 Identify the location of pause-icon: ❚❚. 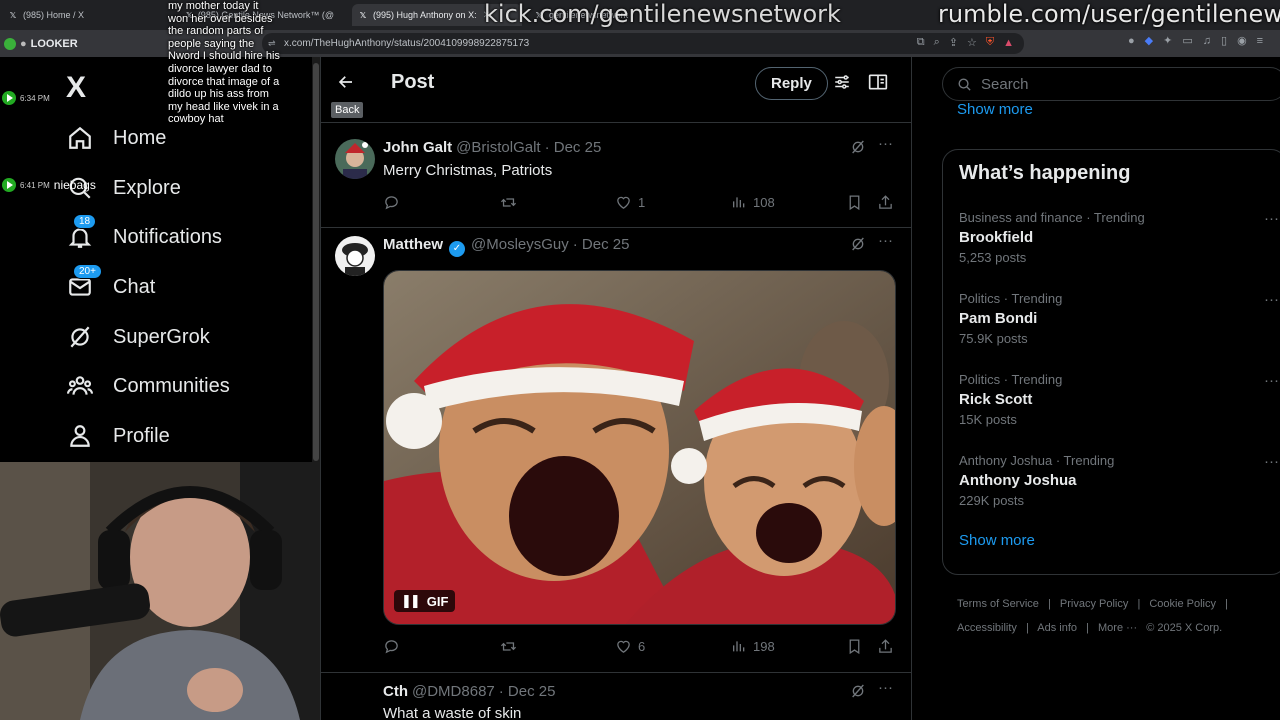
(411, 601).